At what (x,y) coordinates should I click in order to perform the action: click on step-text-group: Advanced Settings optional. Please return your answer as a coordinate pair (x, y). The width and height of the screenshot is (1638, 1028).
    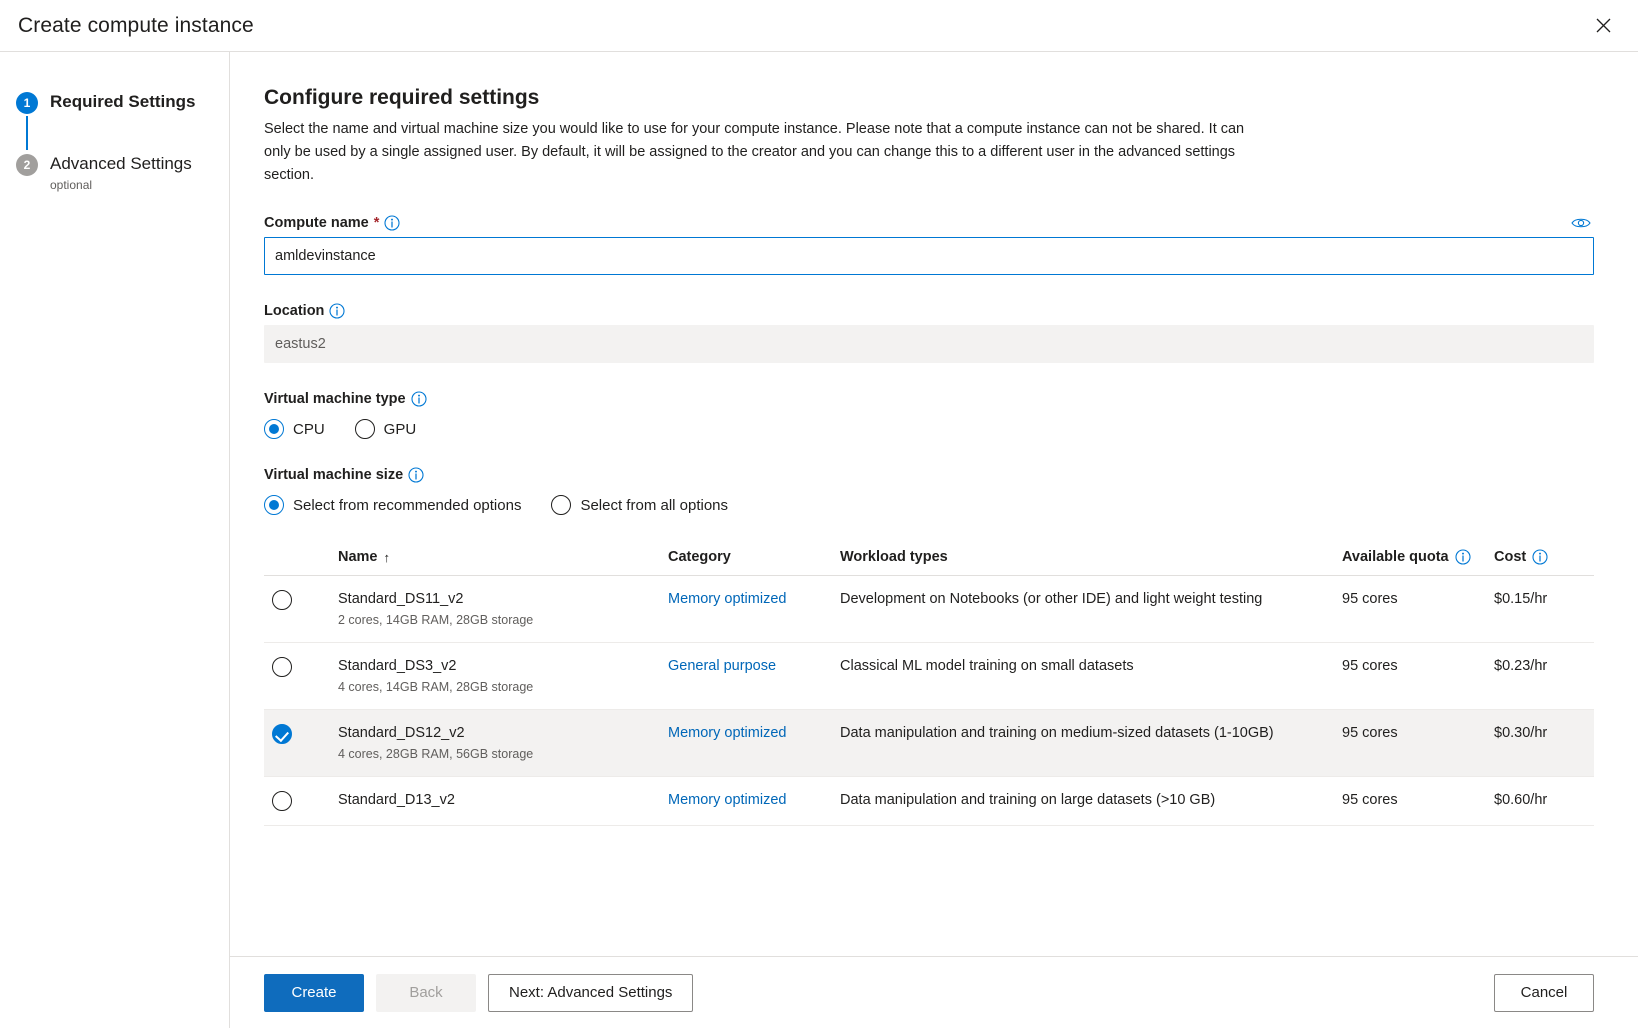
    Looking at the image, I should click on (121, 172).